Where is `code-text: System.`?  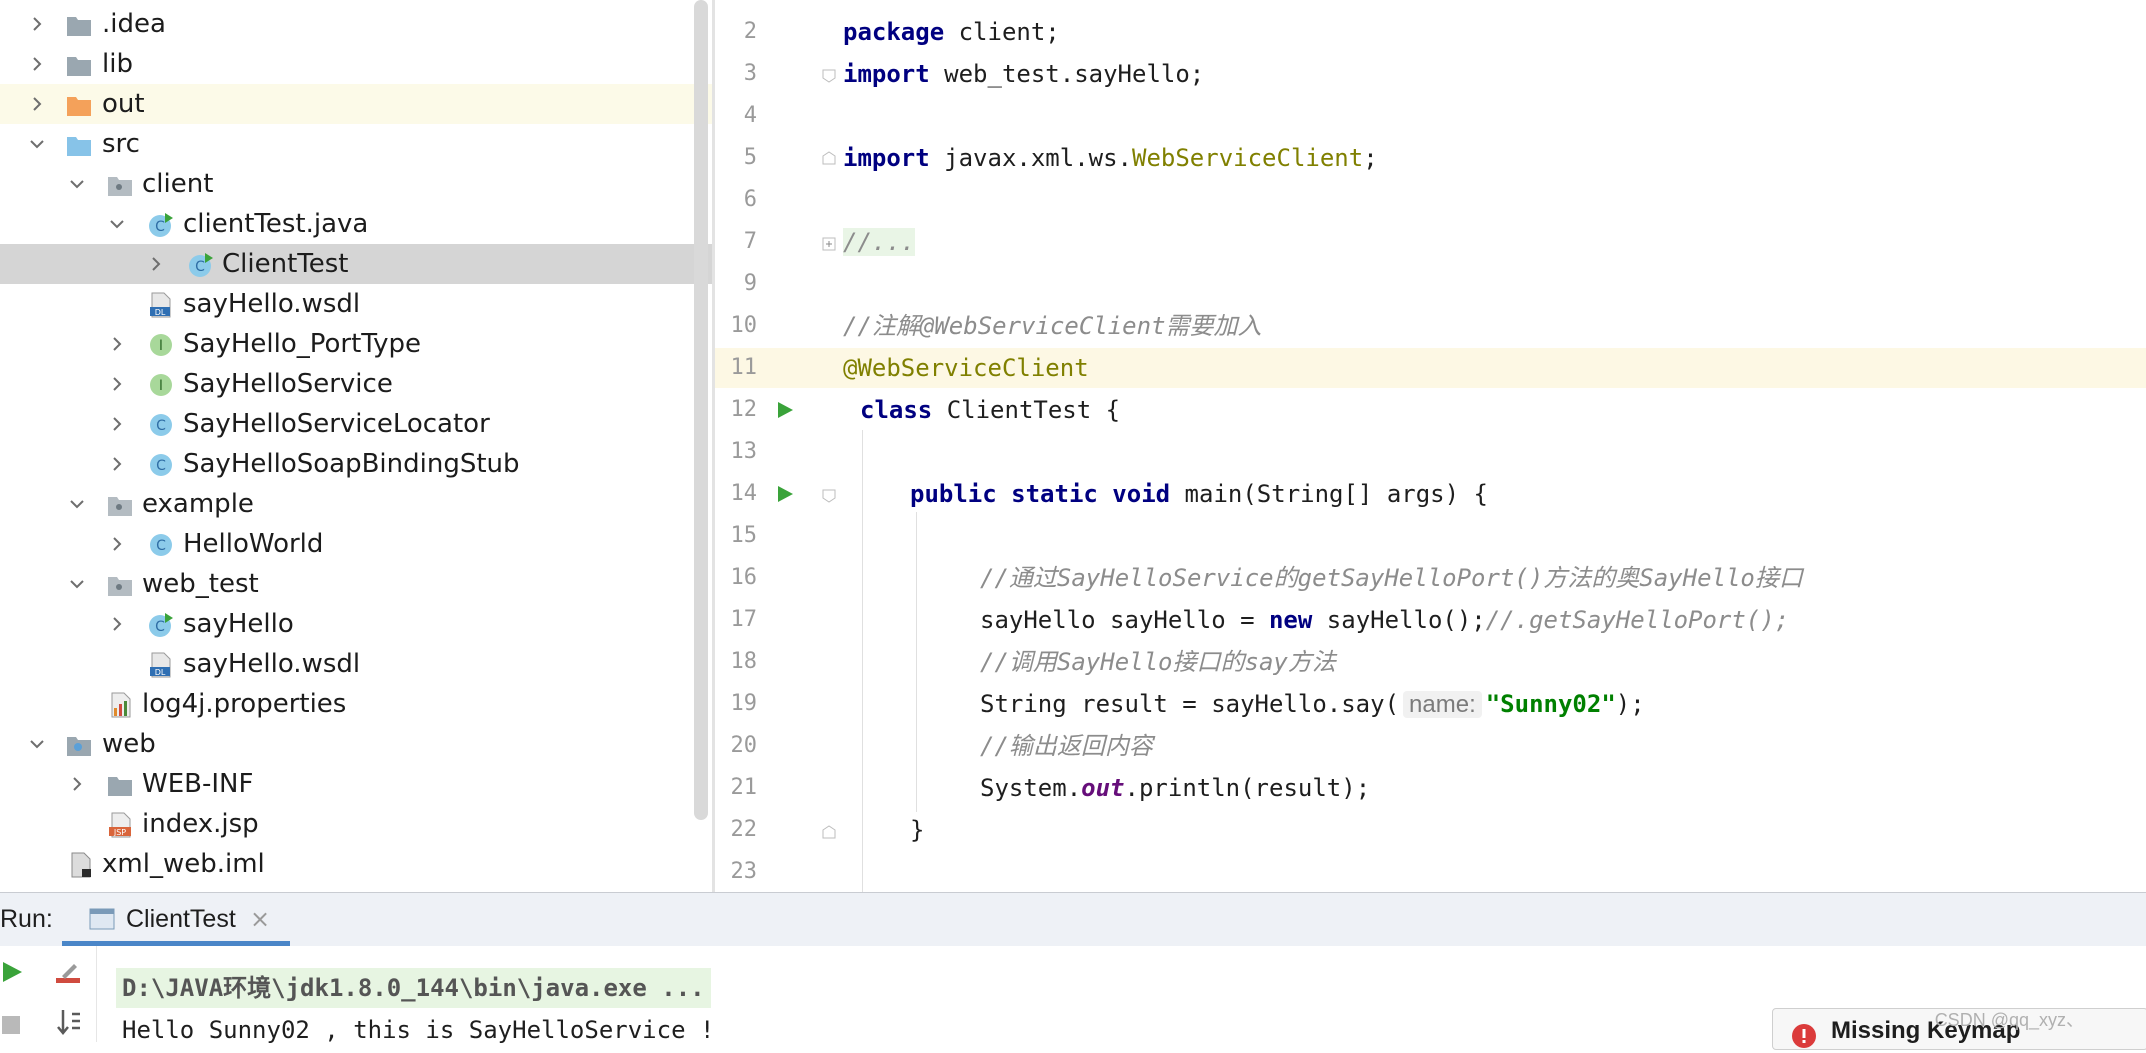
code-text: System. is located at coordinates (1031, 788).